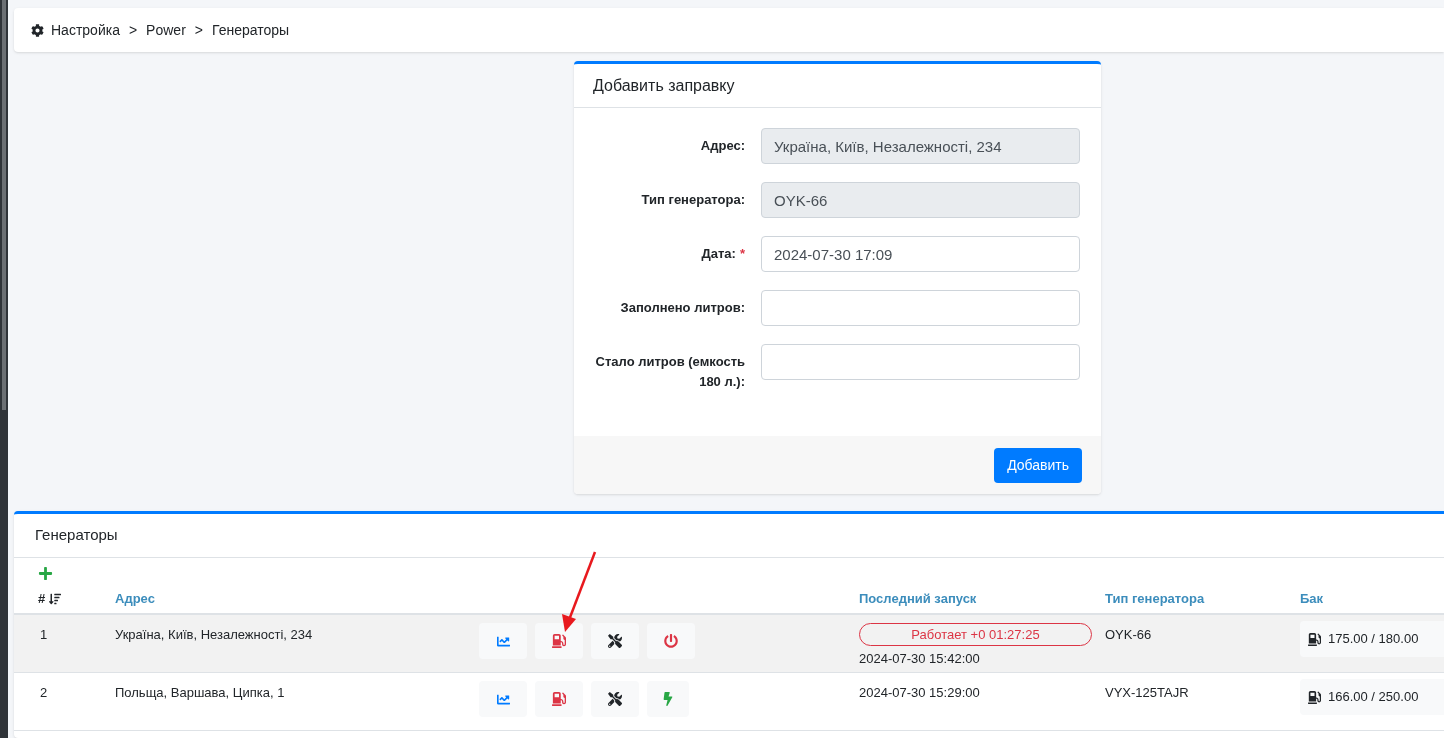 Image resolution: width=1444 pixels, height=738 pixels. Describe the element at coordinates (487, 599) in the screenshot. I see `column-header: Адрес` at that location.